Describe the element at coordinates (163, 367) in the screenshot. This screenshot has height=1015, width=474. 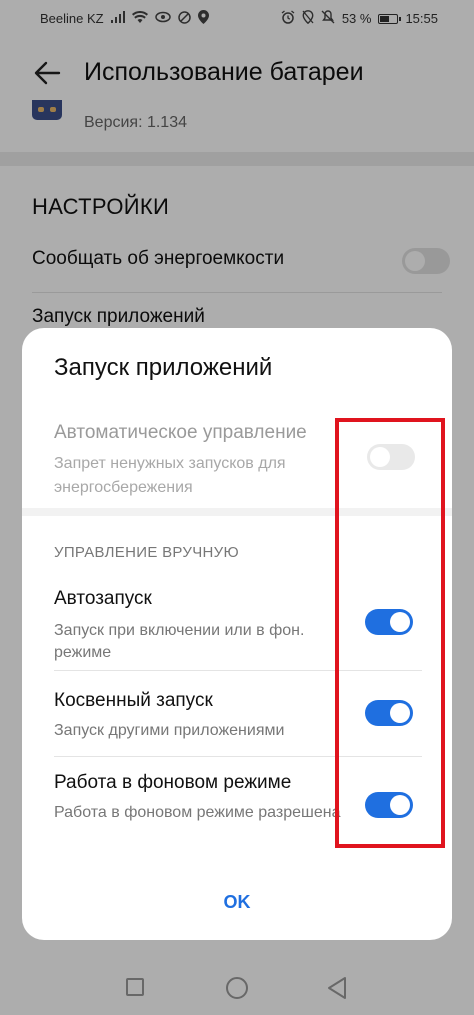
I see `dialog-title: Запуск приложений` at that location.